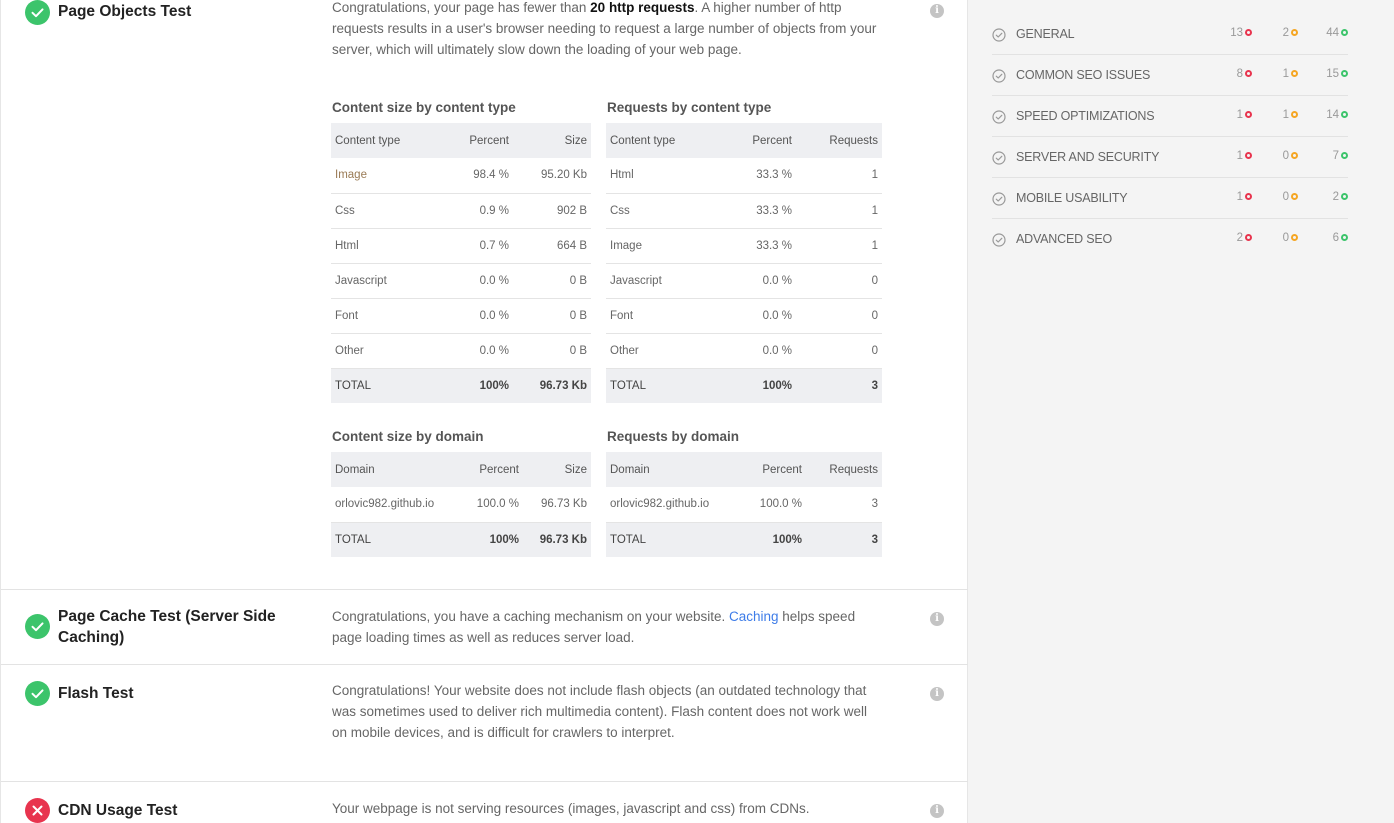 The width and height of the screenshot is (1394, 823). I want to click on table-total-cell: 96.73 Kb, so click(557, 539).